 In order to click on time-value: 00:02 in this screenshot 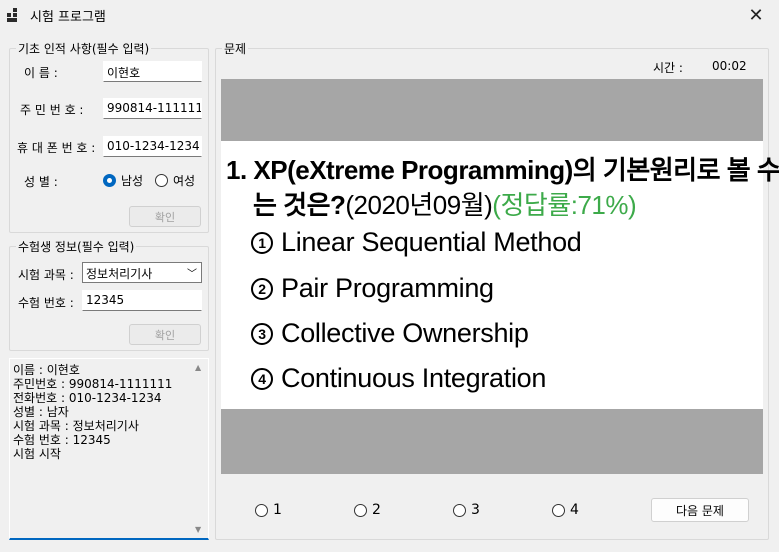, I will do `click(729, 66)`.